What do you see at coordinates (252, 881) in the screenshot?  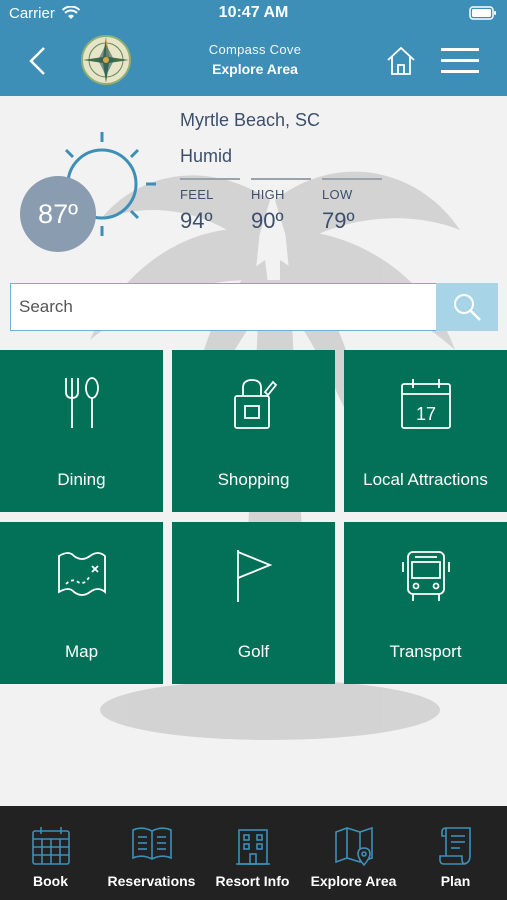 I see `tab-label-resort-info: Resort Info` at bounding box center [252, 881].